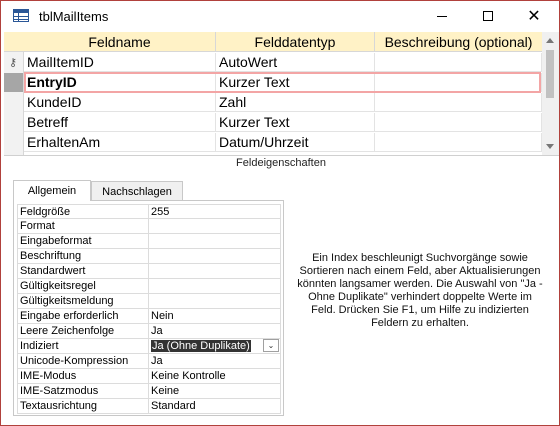 This screenshot has height=426, width=560. What do you see at coordinates (271, 345) in the screenshot?
I see `dropdown-chevron-icon: ⌄` at bounding box center [271, 345].